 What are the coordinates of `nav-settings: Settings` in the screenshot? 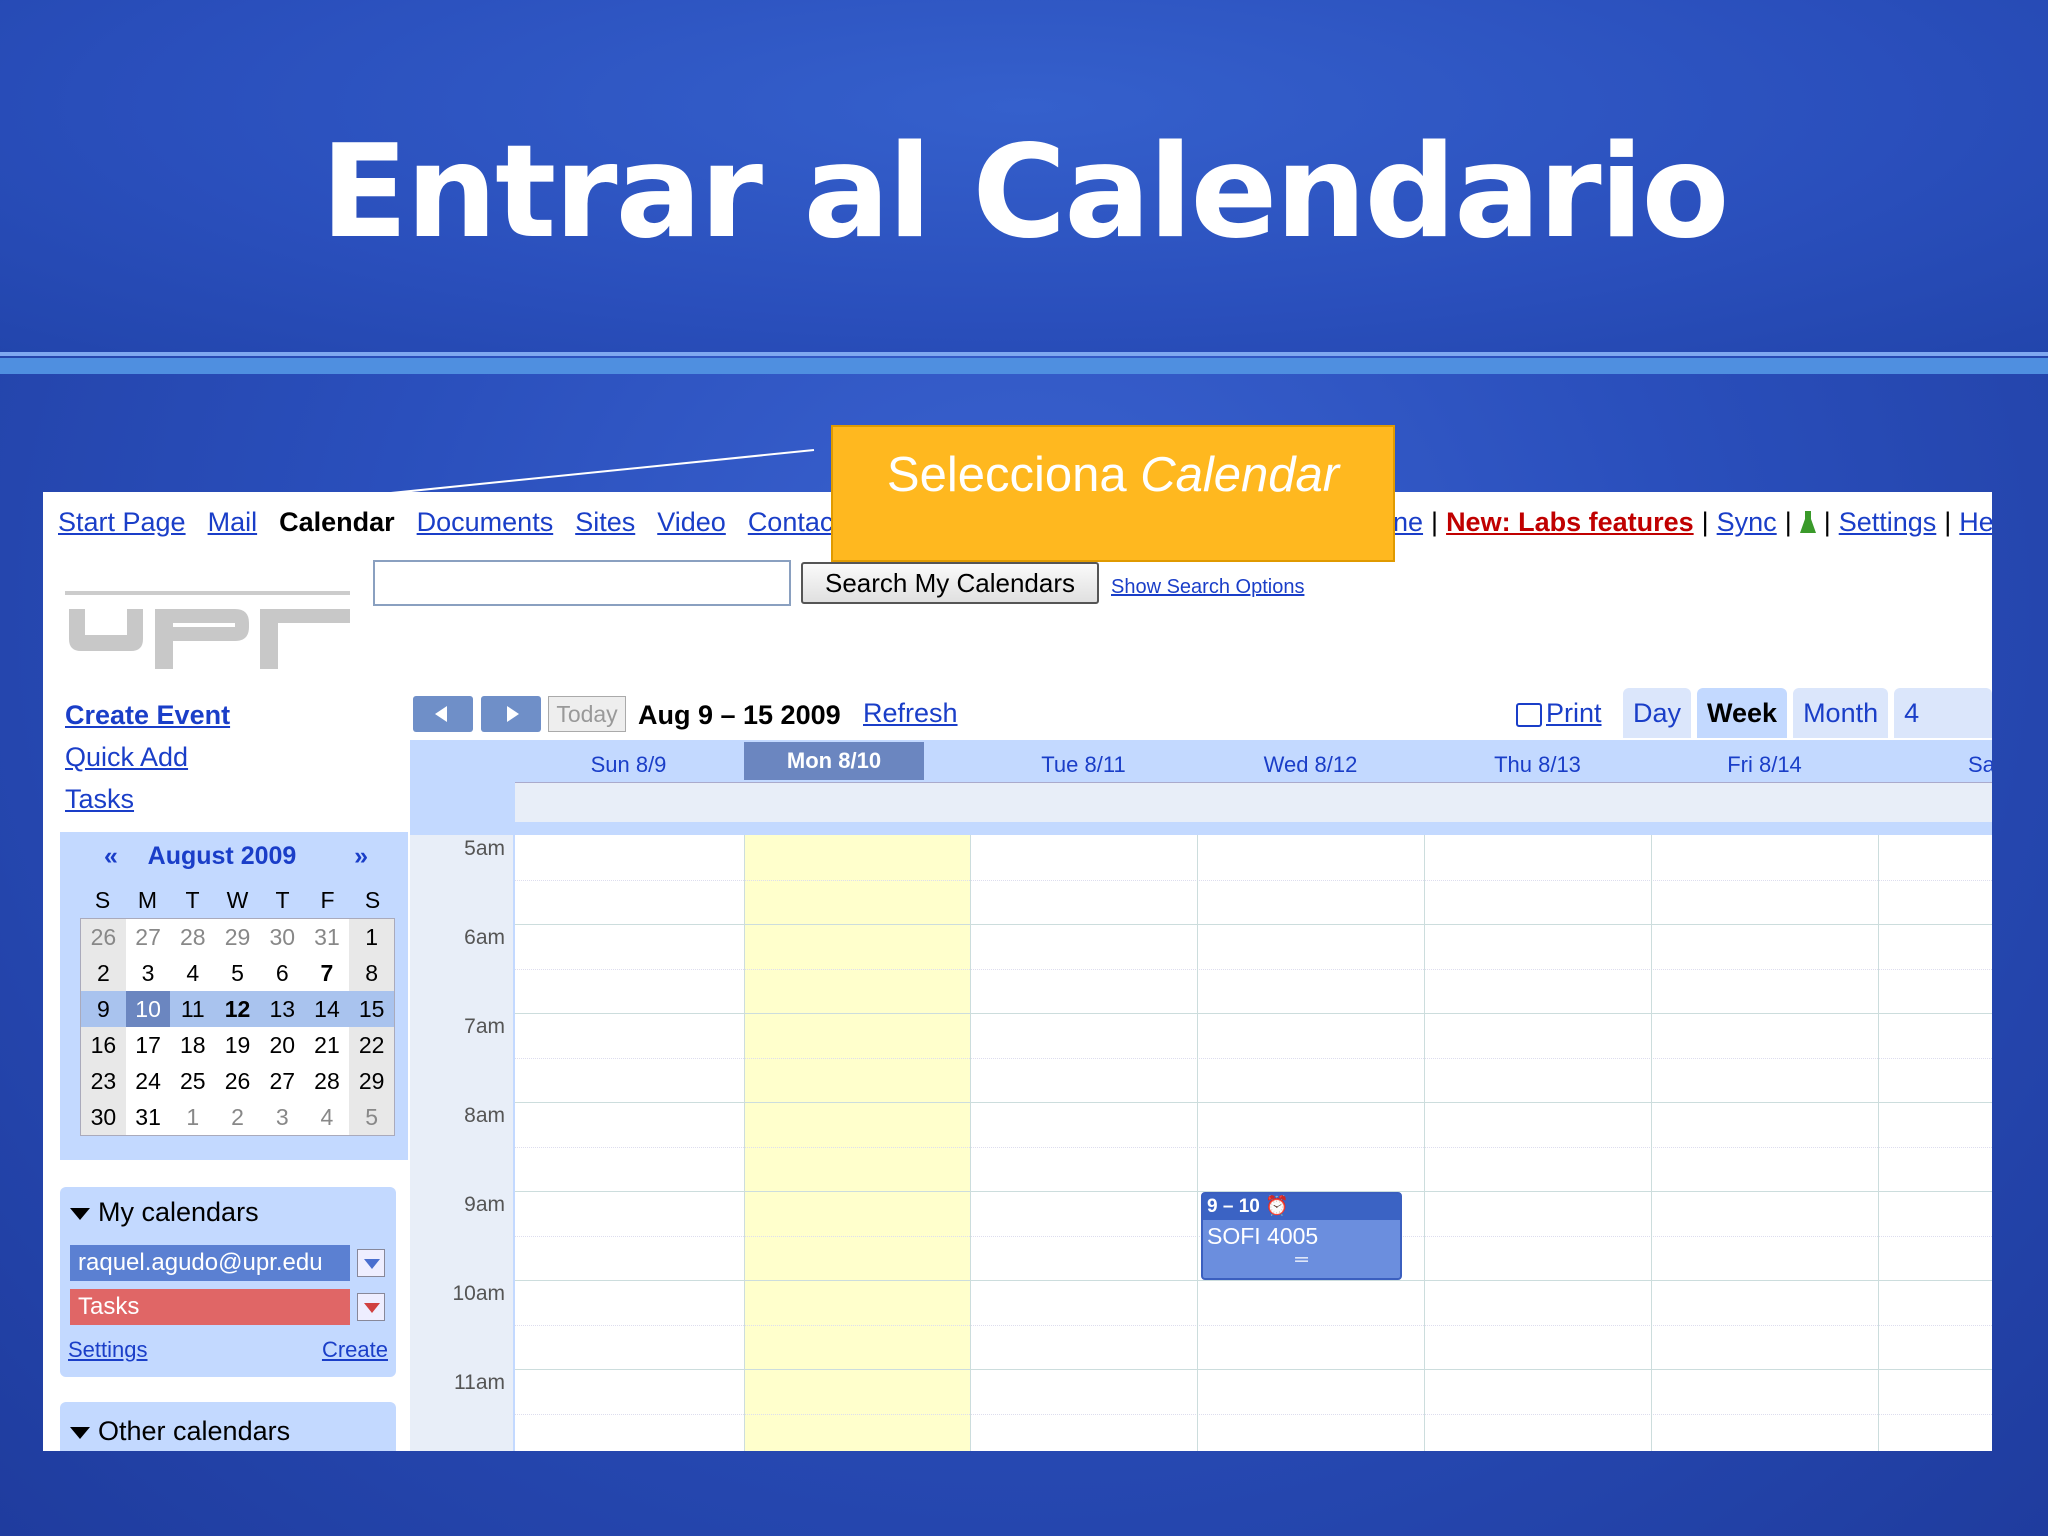 It's located at (1888, 522).